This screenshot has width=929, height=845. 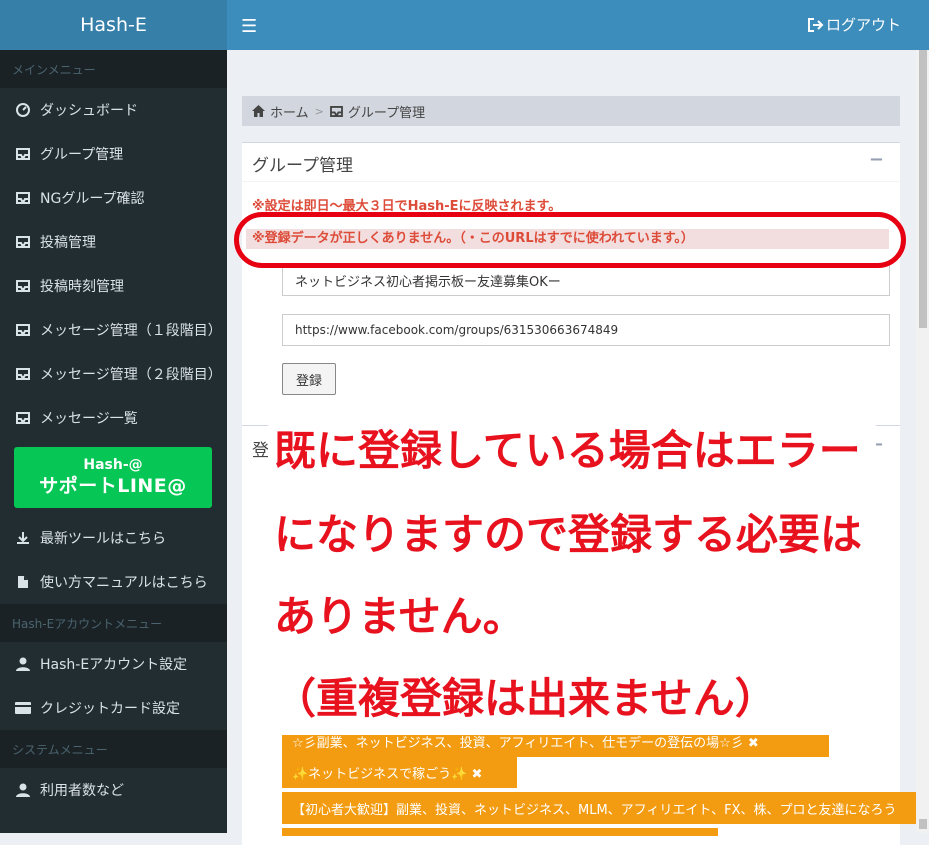 I want to click on highlight-oval, so click(x=570, y=240).